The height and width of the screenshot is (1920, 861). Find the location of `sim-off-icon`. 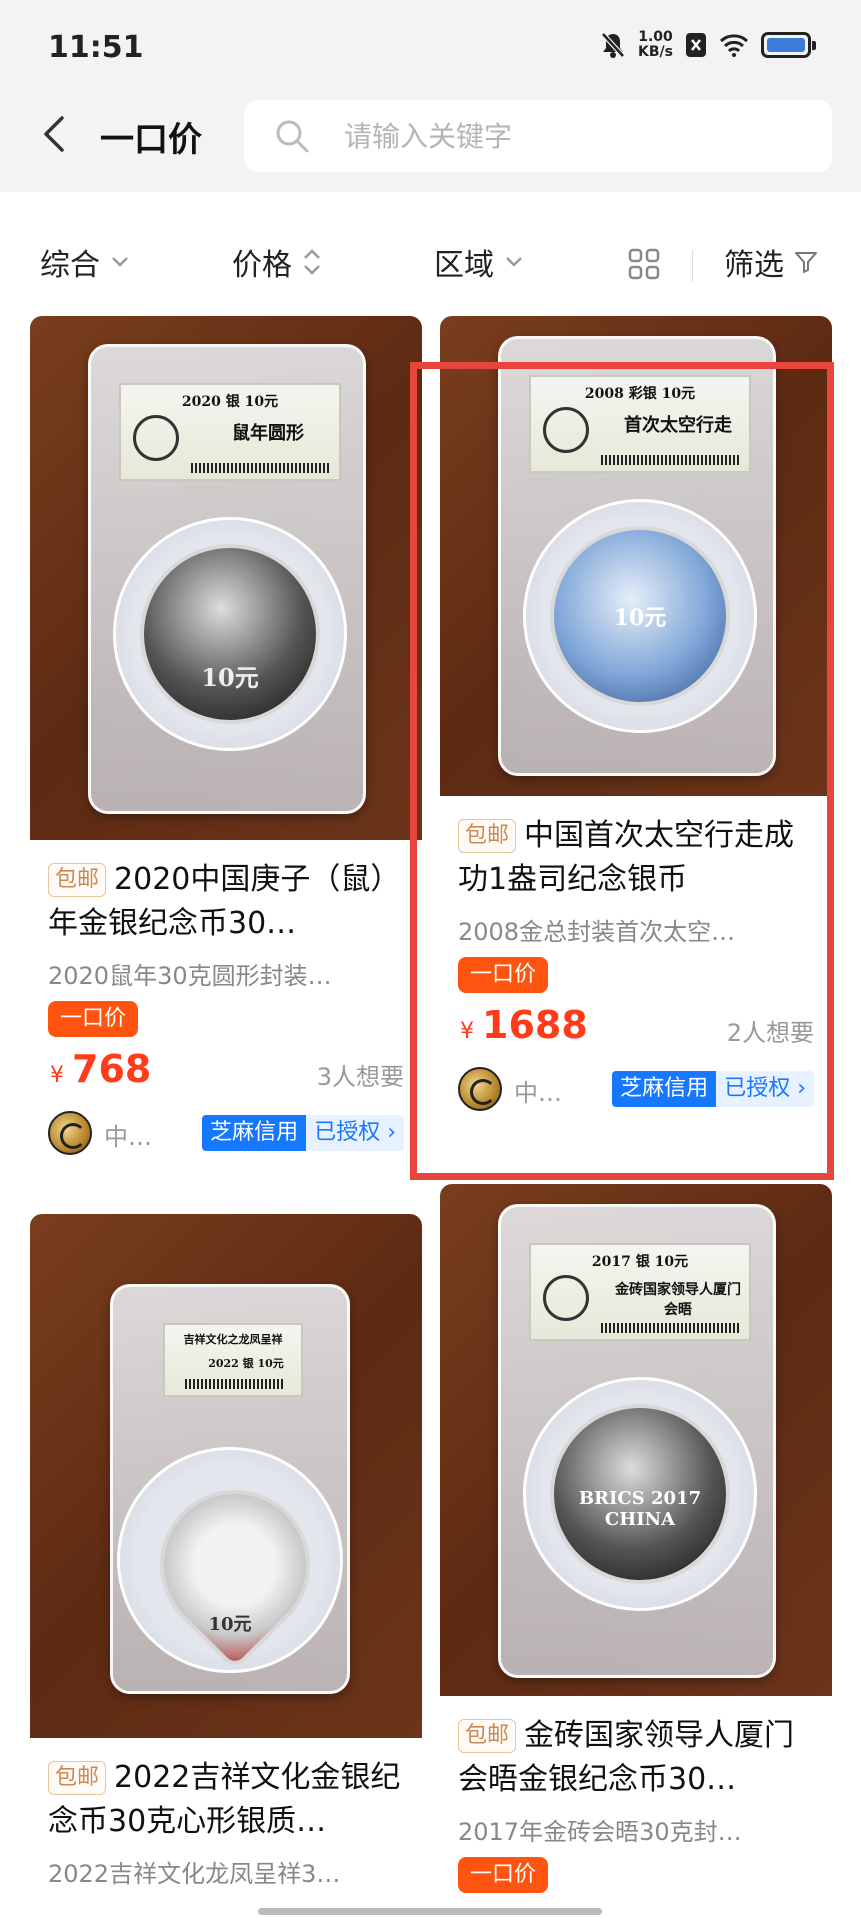

sim-off-icon is located at coordinates (696, 45).